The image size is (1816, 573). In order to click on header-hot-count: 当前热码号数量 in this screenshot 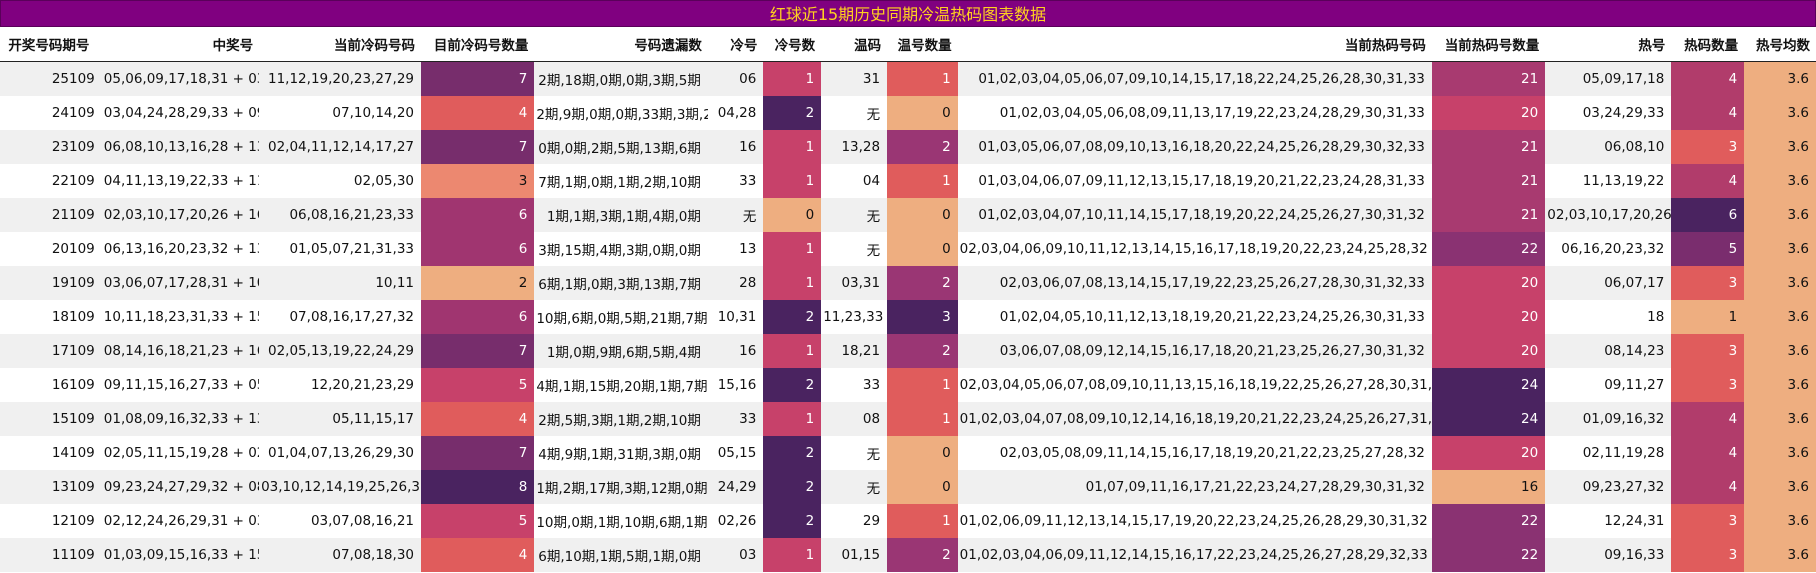, I will do `click(1488, 44)`.